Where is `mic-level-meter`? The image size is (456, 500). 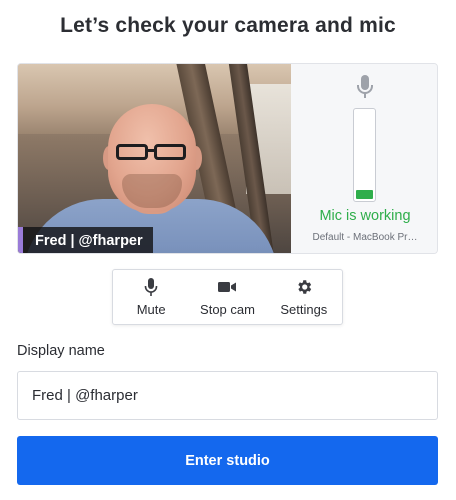 mic-level-meter is located at coordinates (364, 155).